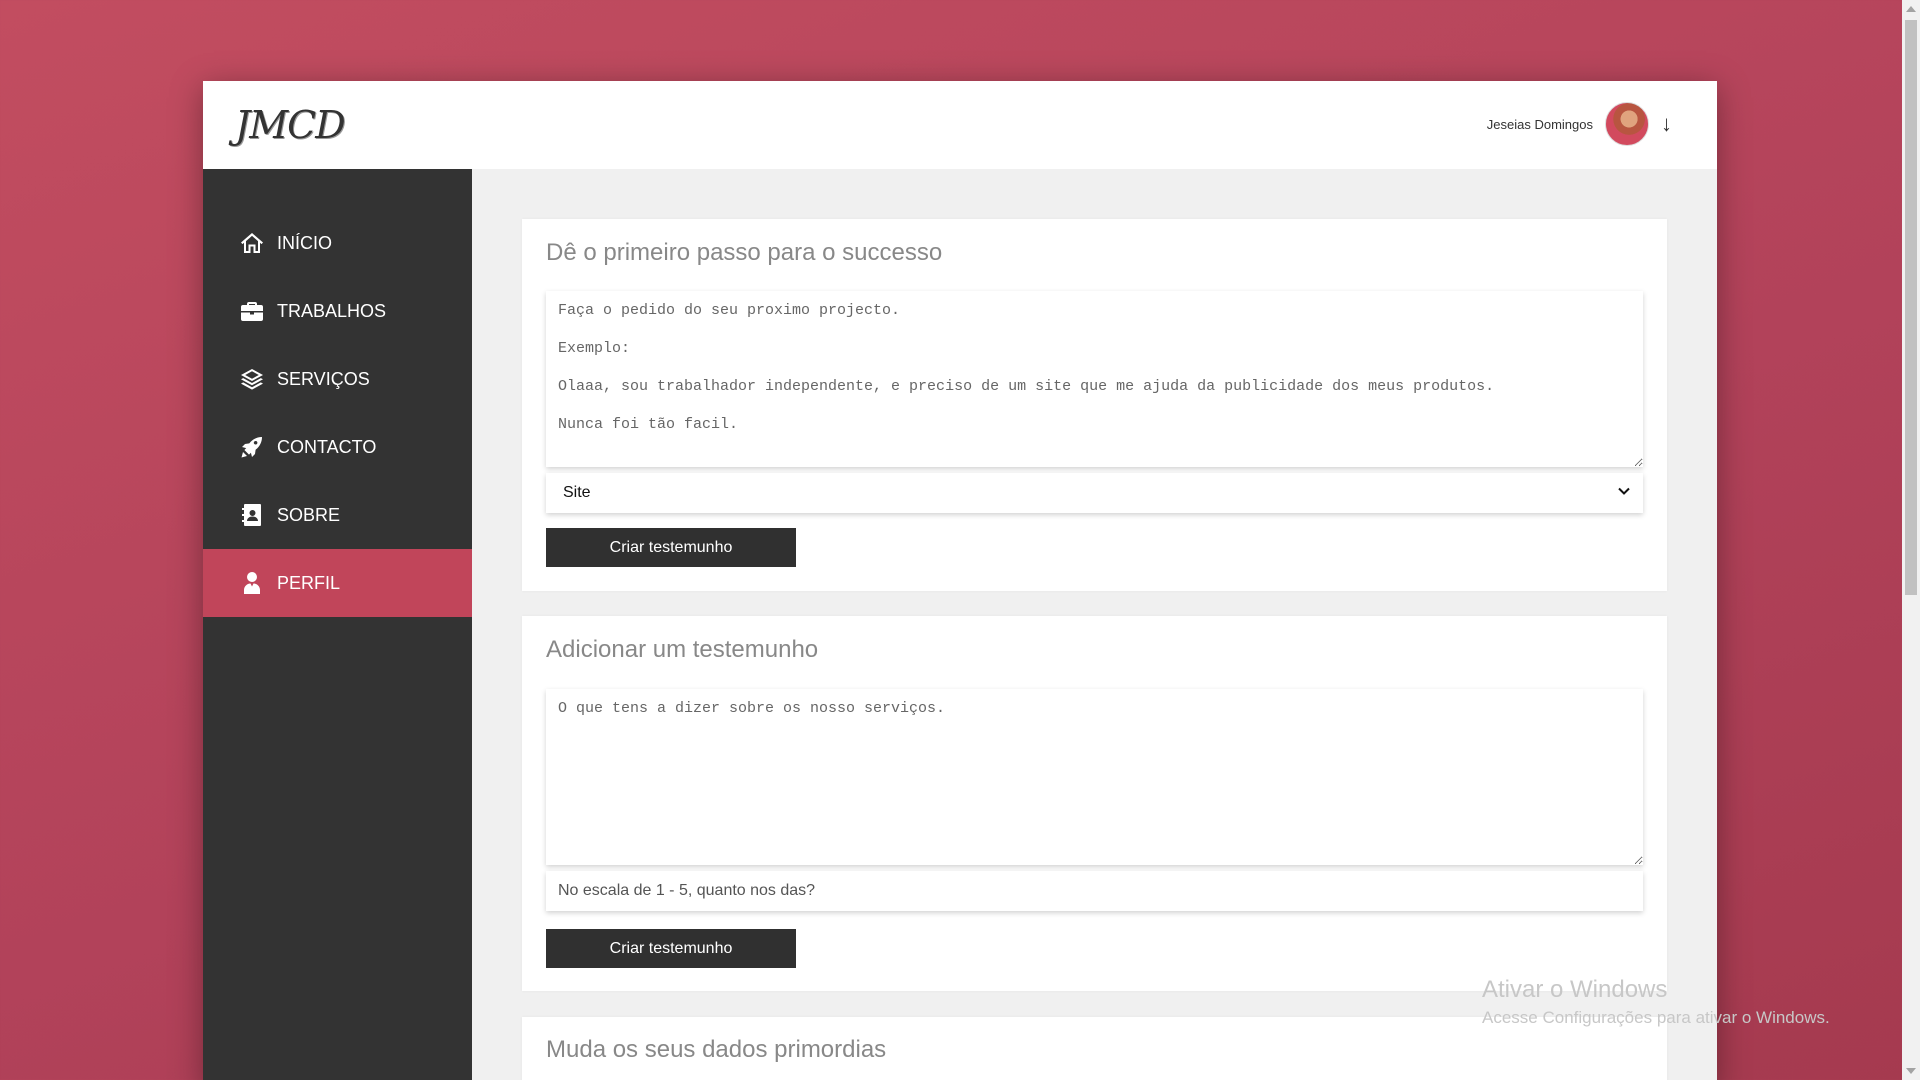  Describe the element at coordinates (252, 583) in the screenshot. I see `user-icon` at that location.